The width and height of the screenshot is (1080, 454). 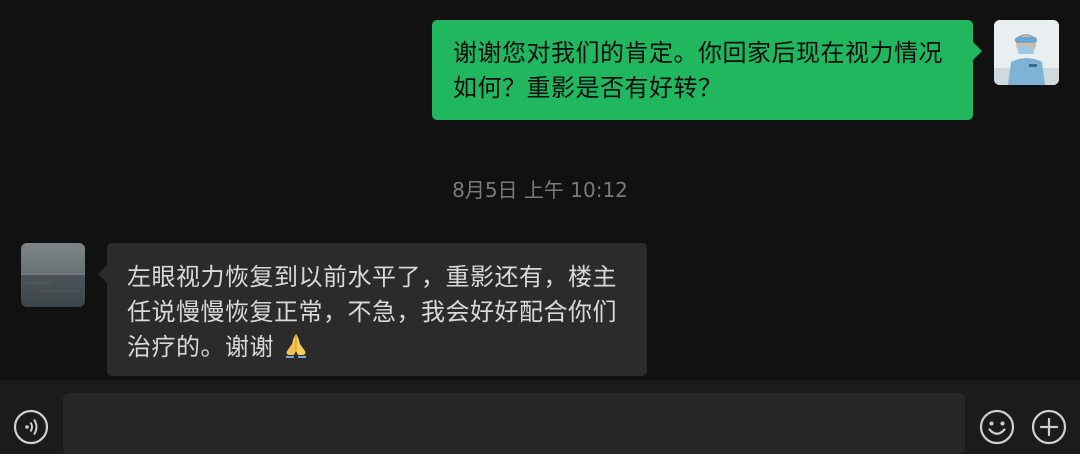 I want to click on message-input, so click(x=514, y=423).